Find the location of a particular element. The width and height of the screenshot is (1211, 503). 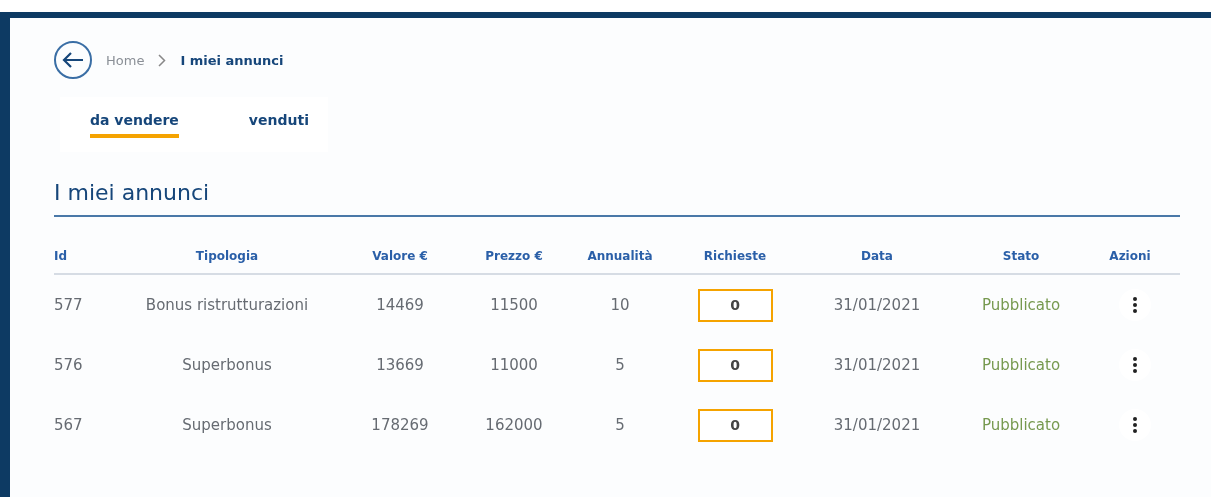

chevron-right-icon is located at coordinates (162, 60).